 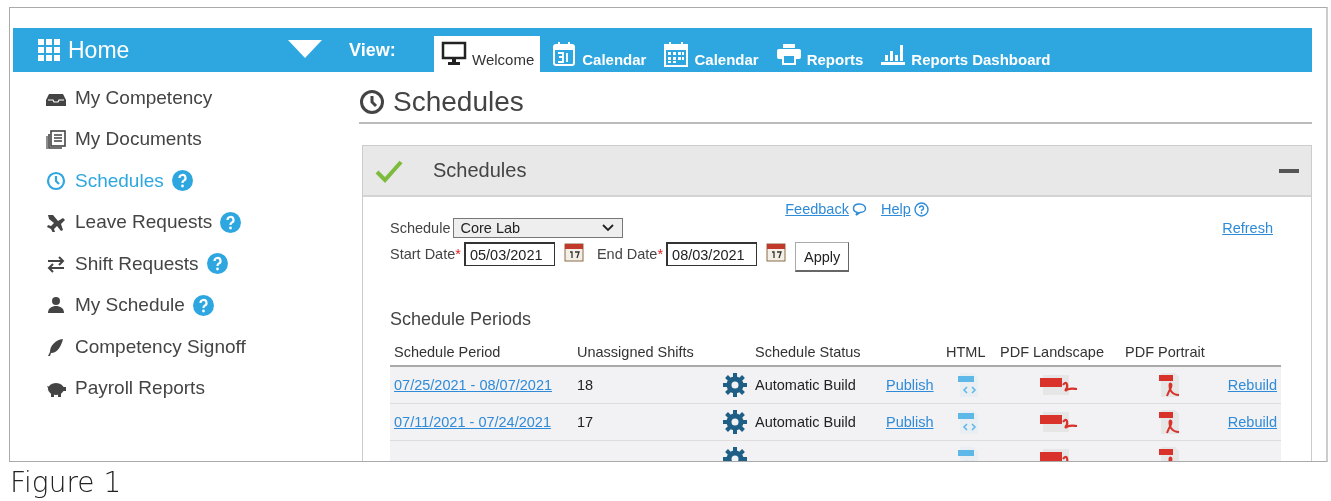 I want to click on page-title: Schedules, so click(x=458, y=102).